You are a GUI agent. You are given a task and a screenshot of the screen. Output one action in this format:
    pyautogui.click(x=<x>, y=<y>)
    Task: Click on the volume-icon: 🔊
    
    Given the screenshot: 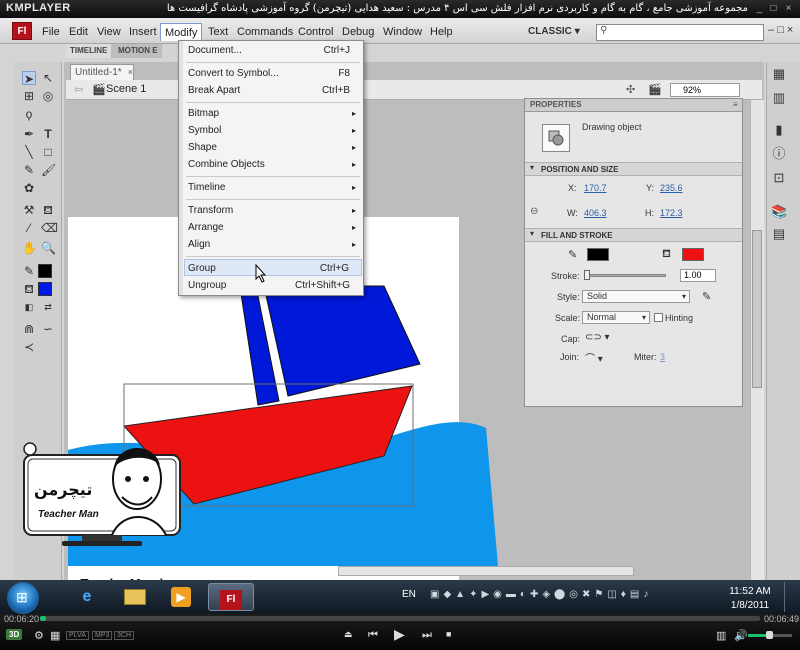 What is the action you would take?
    pyautogui.click(x=741, y=635)
    